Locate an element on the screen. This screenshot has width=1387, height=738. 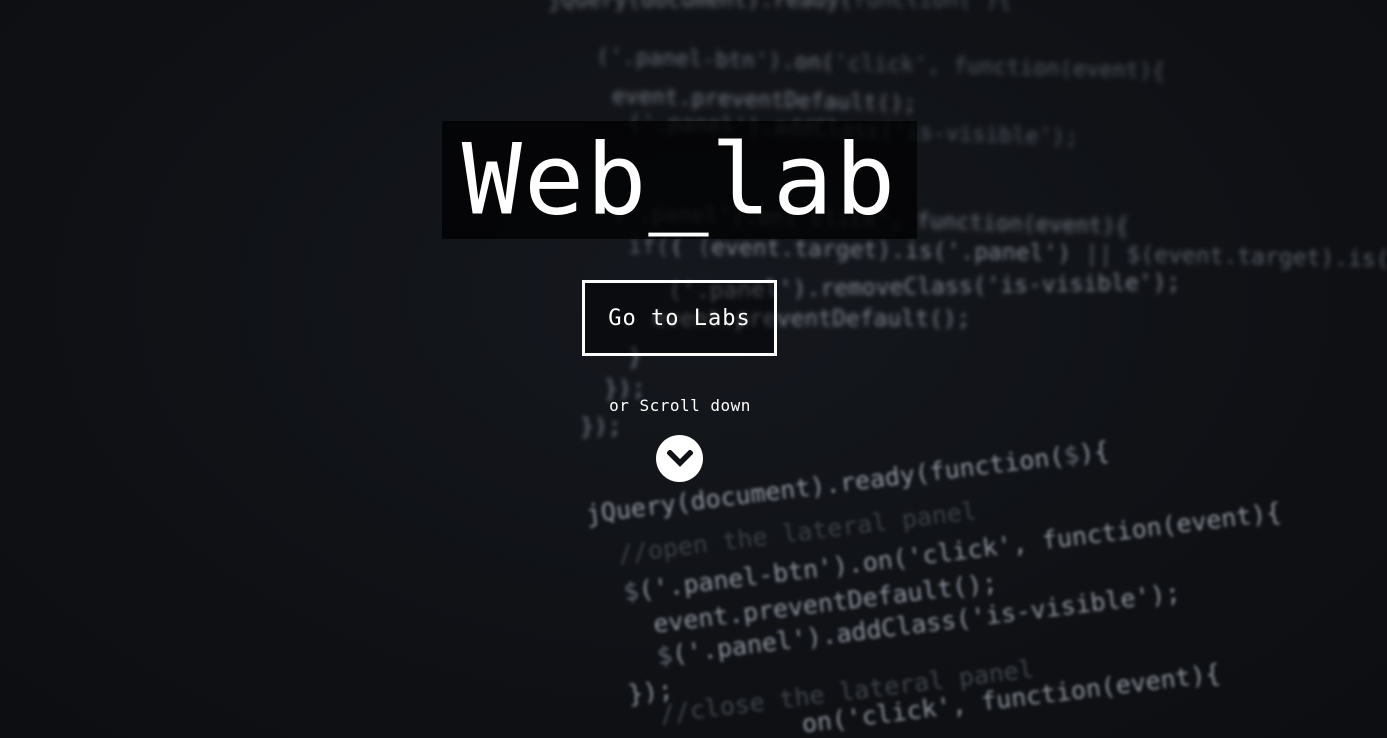
title-box: Web_lab is located at coordinates (679, 180).